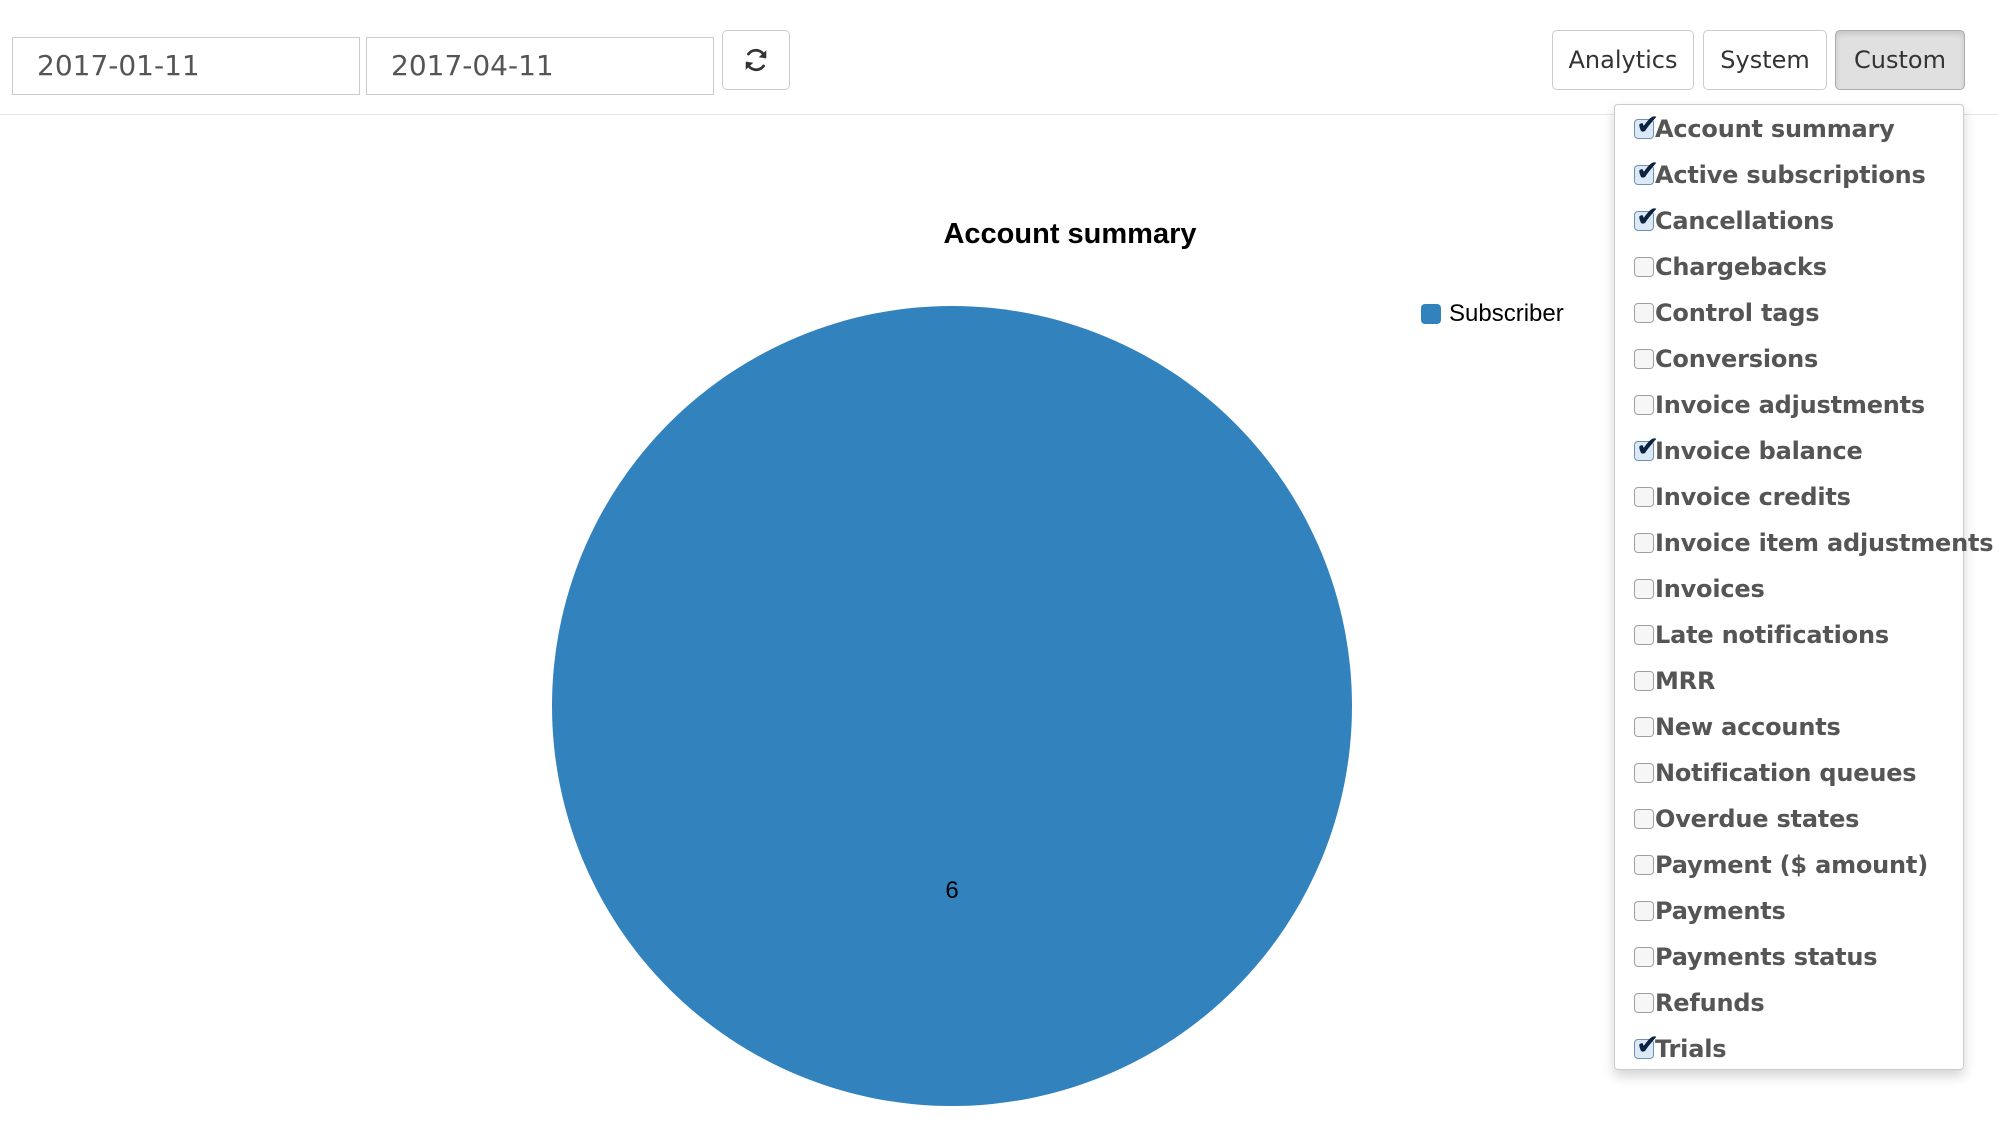 The image size is (1998, 1124). What do you see at coordinates (1772, 635) in the screenshot?
I see `report-option-label: Late notifications` at bounding box center [1772, 635].